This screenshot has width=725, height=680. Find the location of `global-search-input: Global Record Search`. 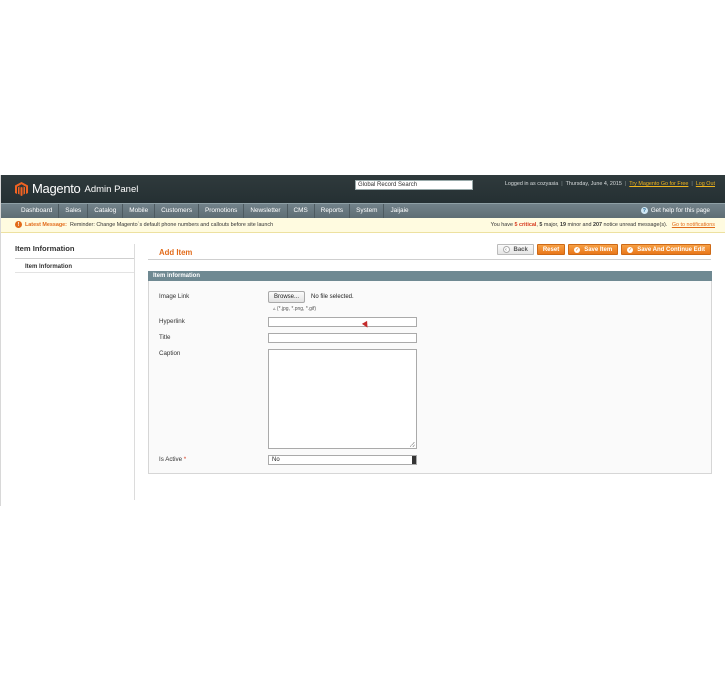

global-search-input: Global Record Search is located at coordinates (414, 185).